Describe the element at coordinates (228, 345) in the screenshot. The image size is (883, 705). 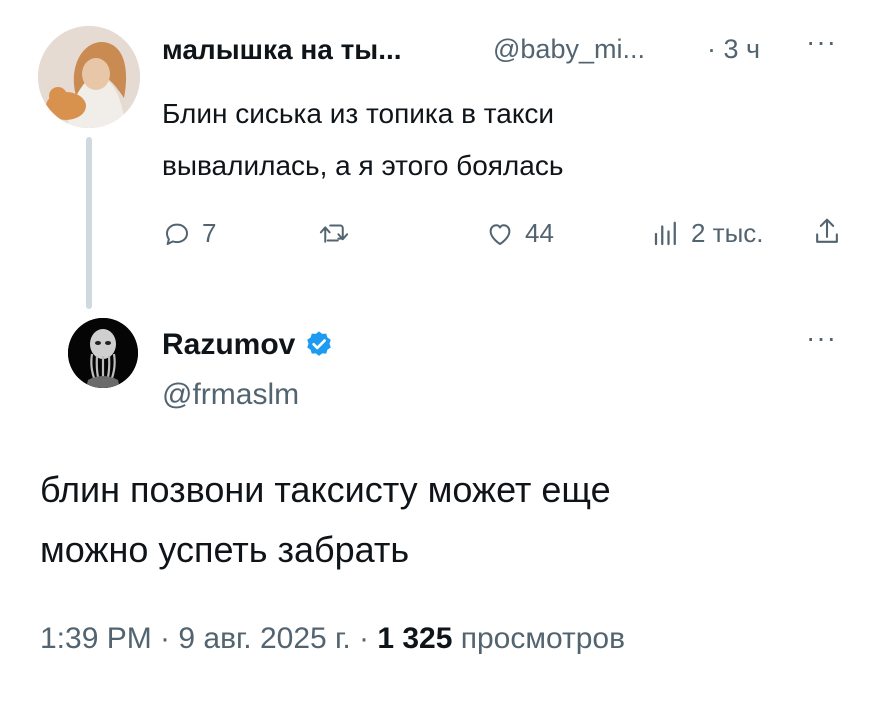
I see `reply-display-name: Razumov` at that location.